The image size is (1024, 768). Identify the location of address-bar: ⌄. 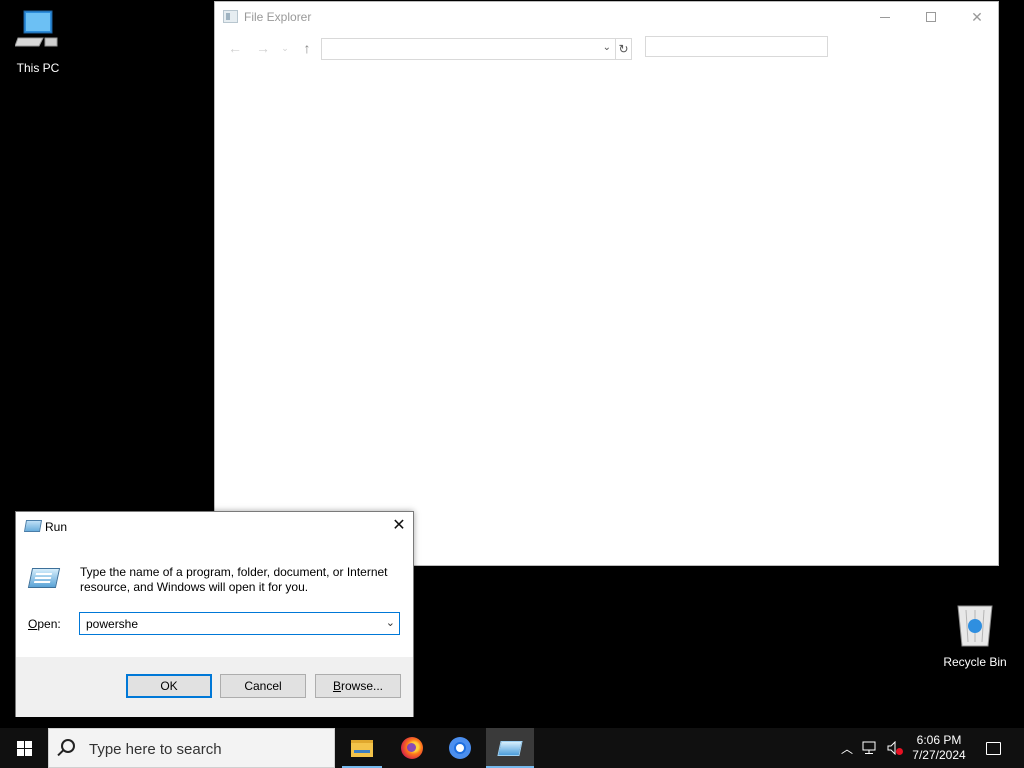
(468, 49).